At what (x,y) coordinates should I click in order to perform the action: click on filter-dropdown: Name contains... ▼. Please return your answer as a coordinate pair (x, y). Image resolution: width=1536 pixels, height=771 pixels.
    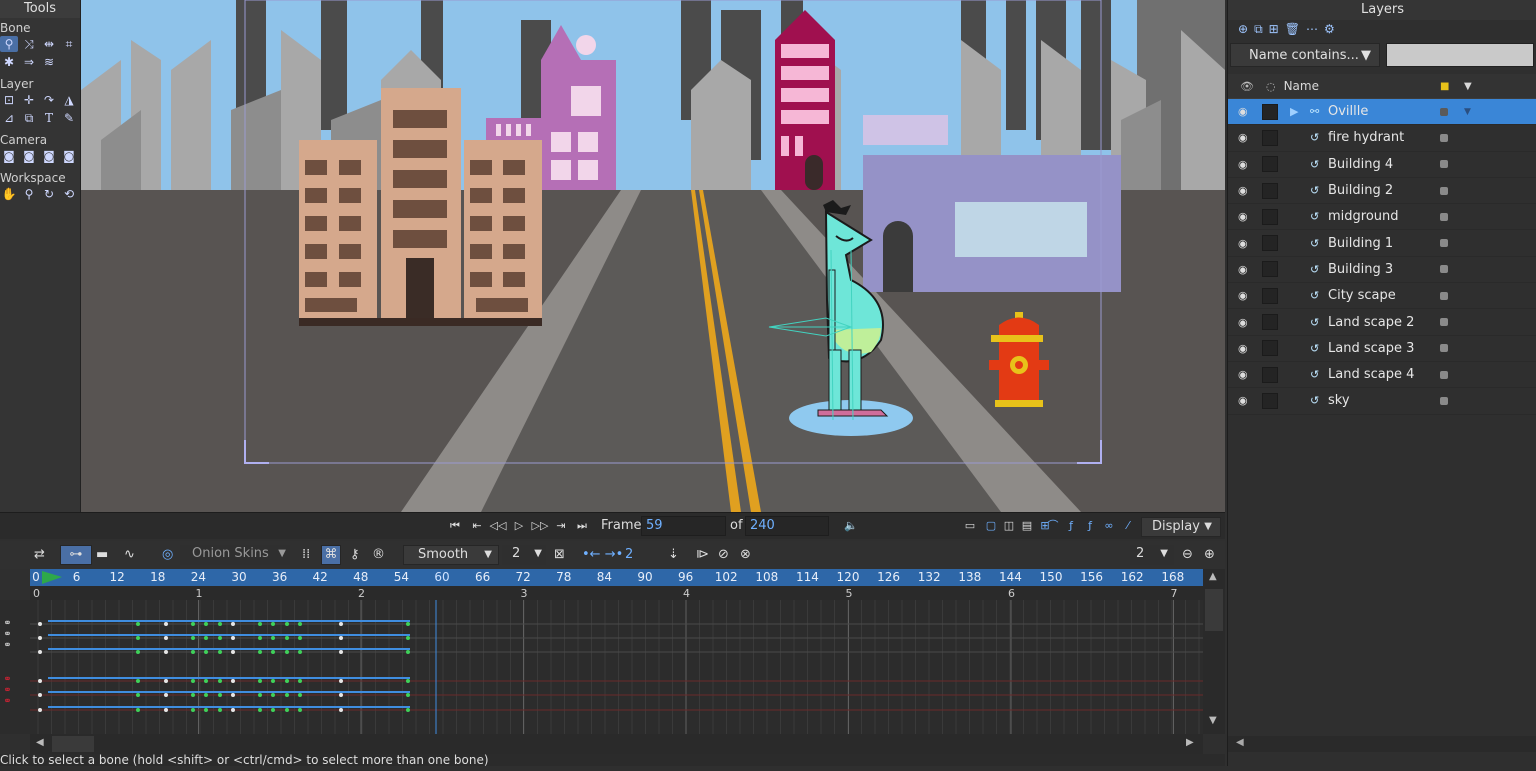
    Looking at the image, I should click on (1305, 55).